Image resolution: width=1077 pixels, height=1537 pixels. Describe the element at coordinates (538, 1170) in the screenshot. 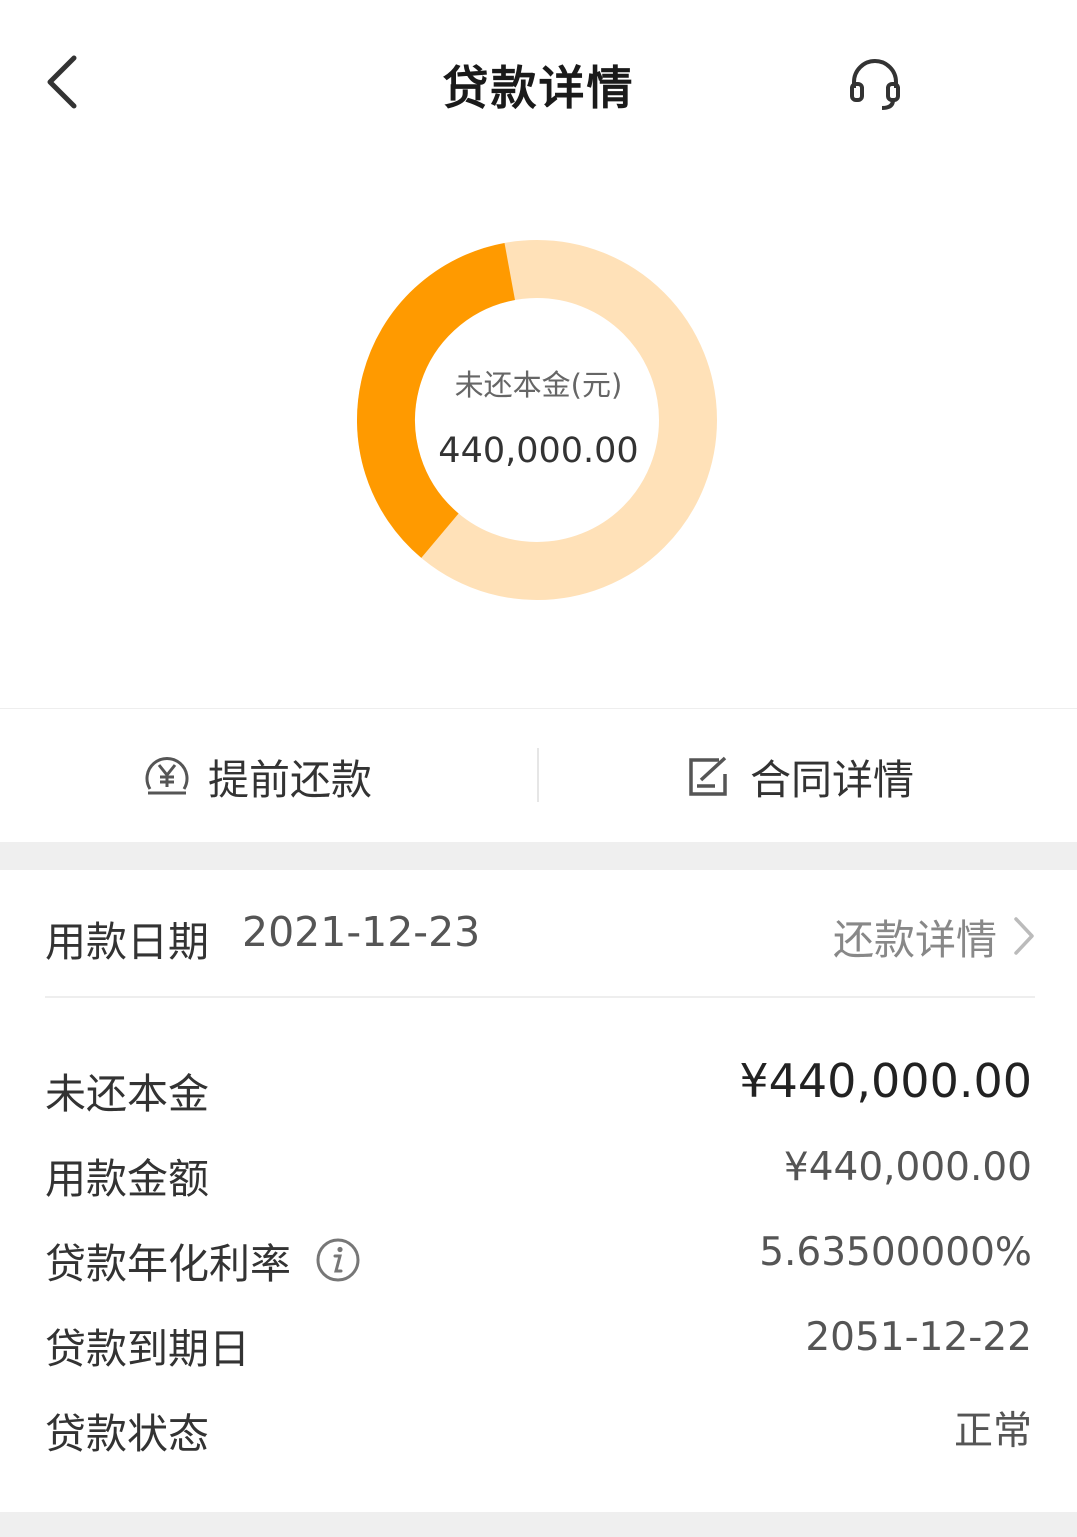

I see `loan-amount-row: 用款金额 ¥440,000.00` at that location.